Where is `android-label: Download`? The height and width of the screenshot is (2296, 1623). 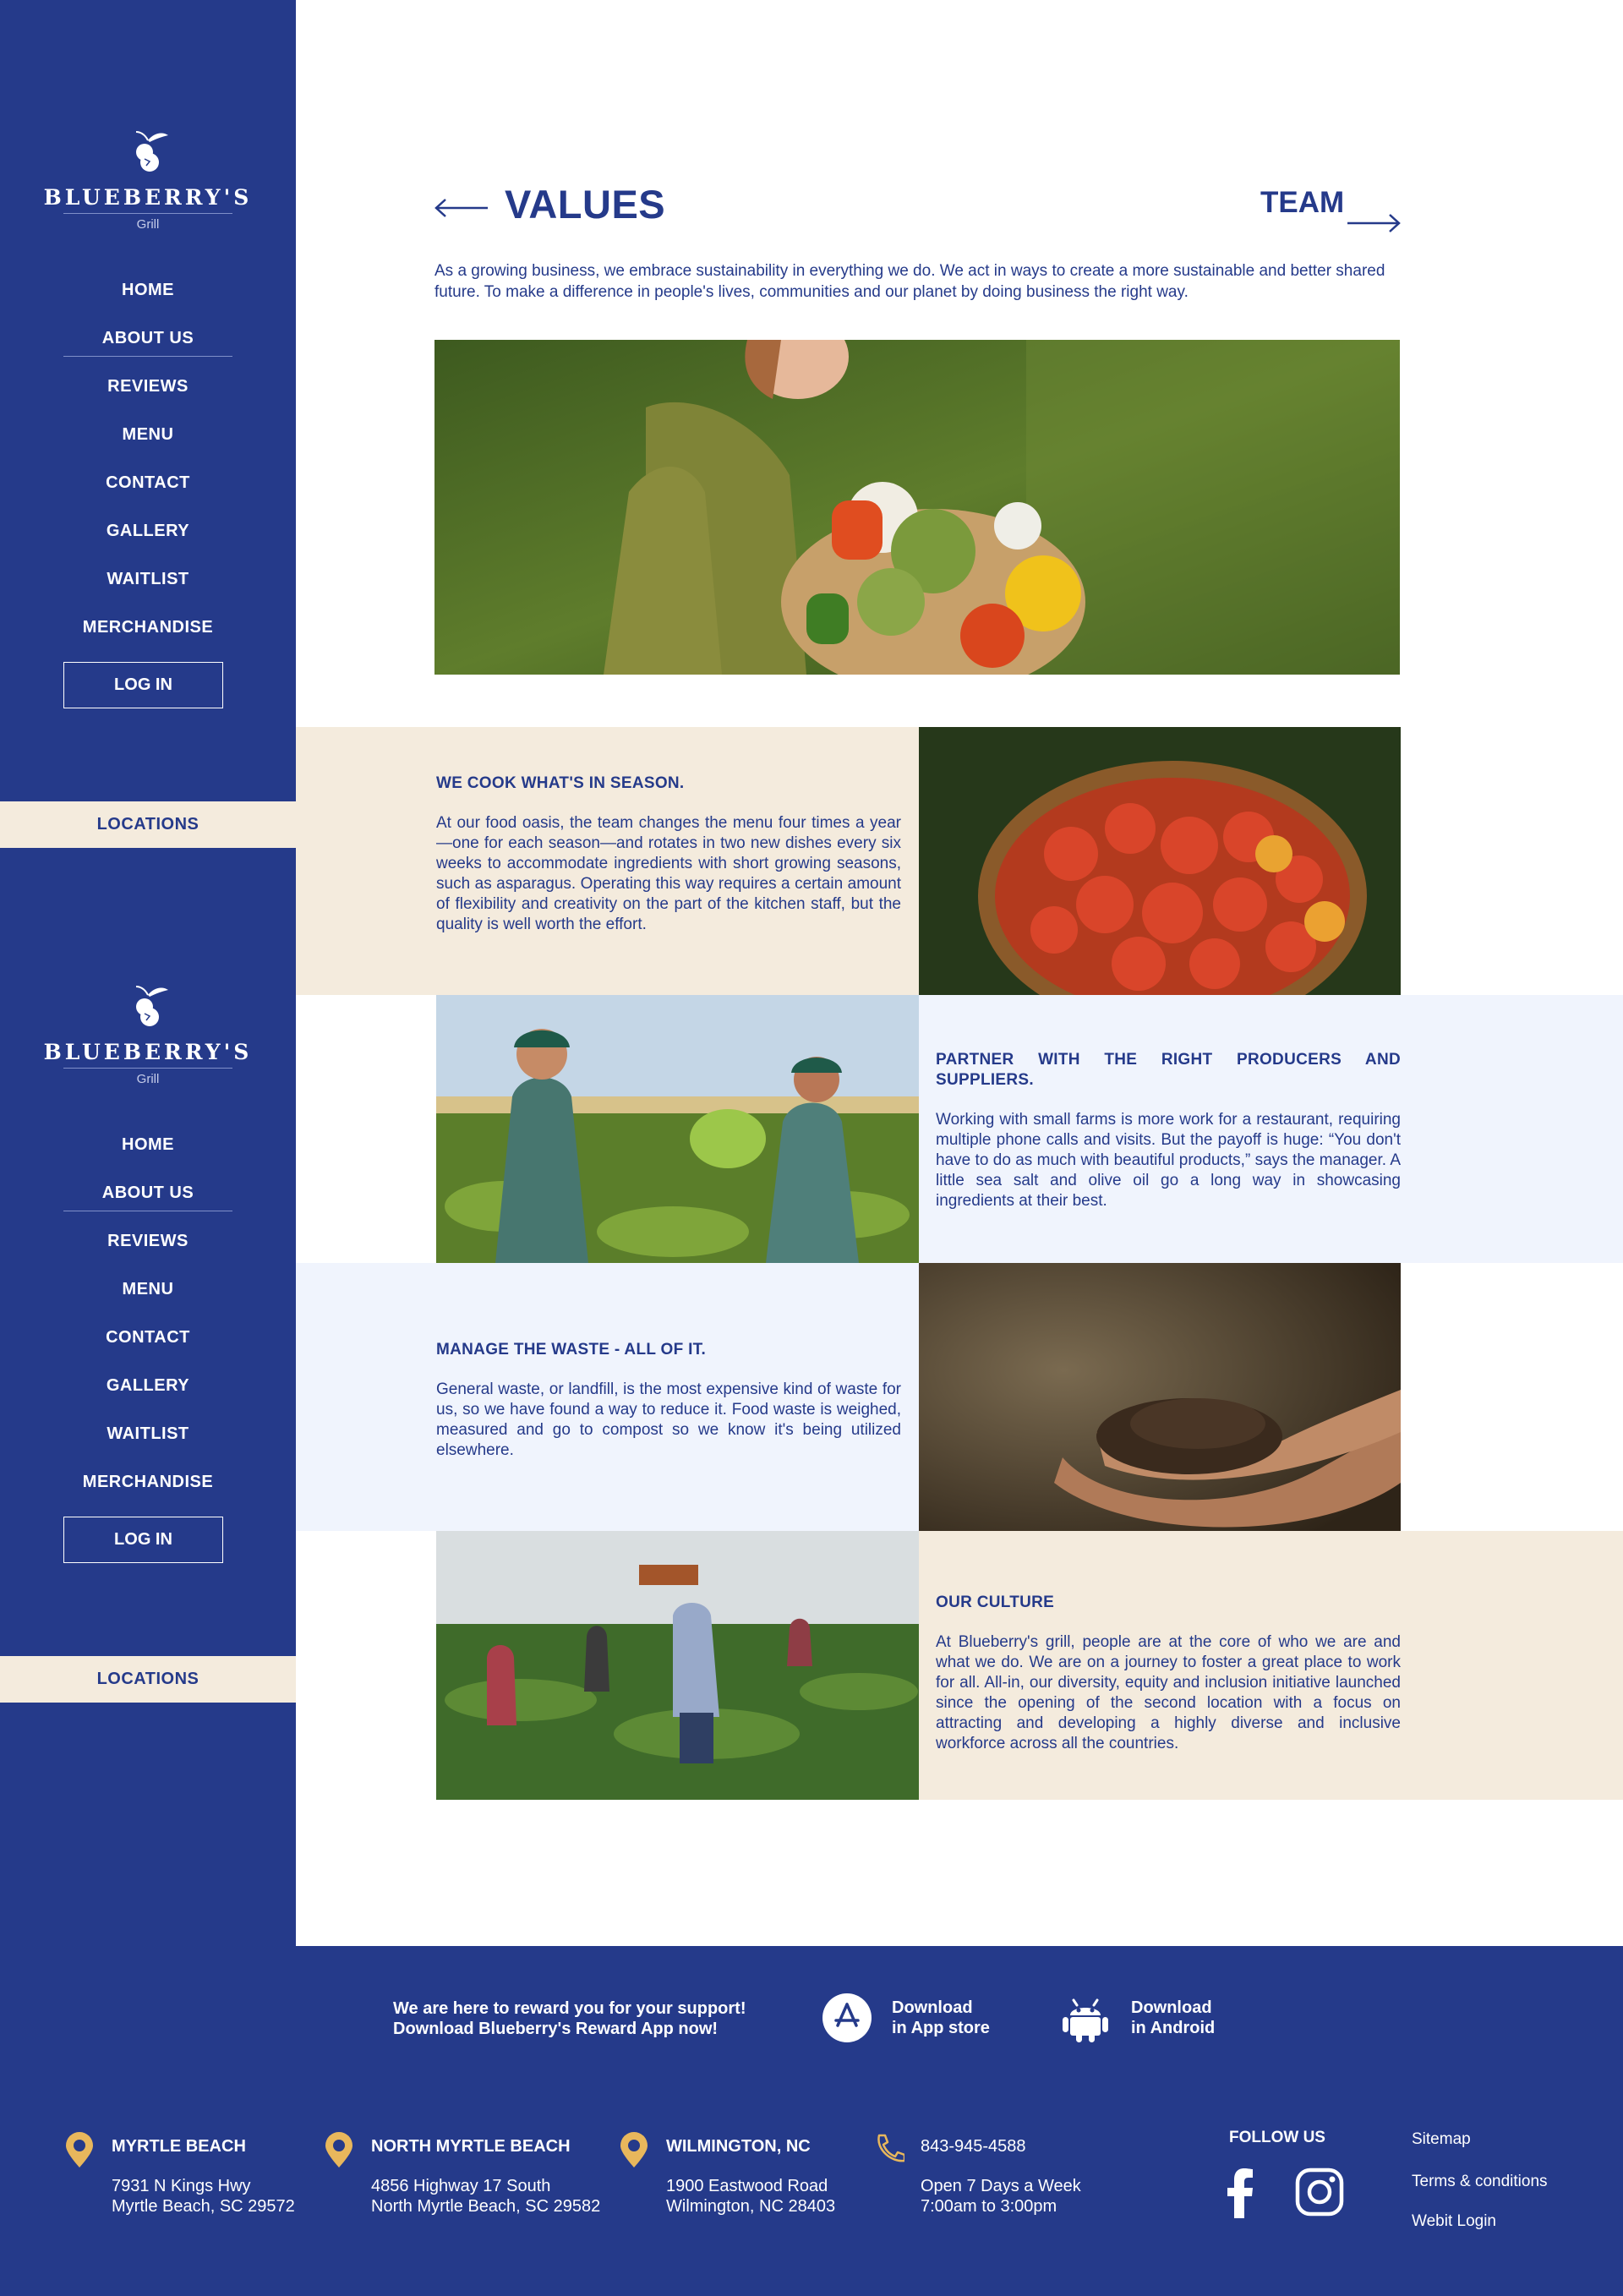
android-label: Download is located at coordinates (1172, 2007).